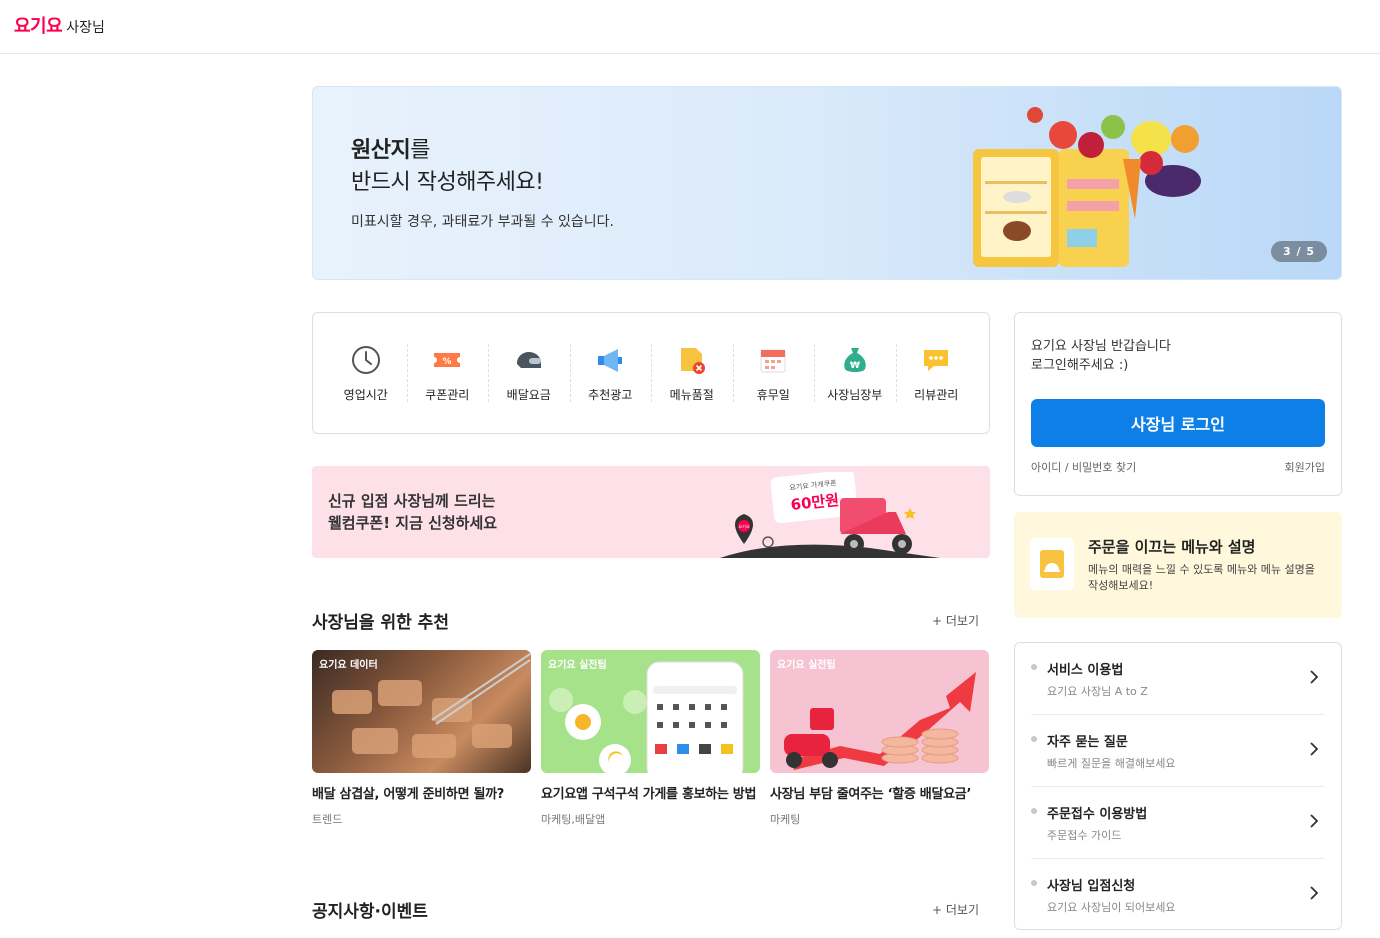  What do you see at coordinates (871, 794) in the screenshot?
I see `card-title: 사장님 부담 줄여주는 ‘할증 배달요금’` at bounding box center [871, 794].